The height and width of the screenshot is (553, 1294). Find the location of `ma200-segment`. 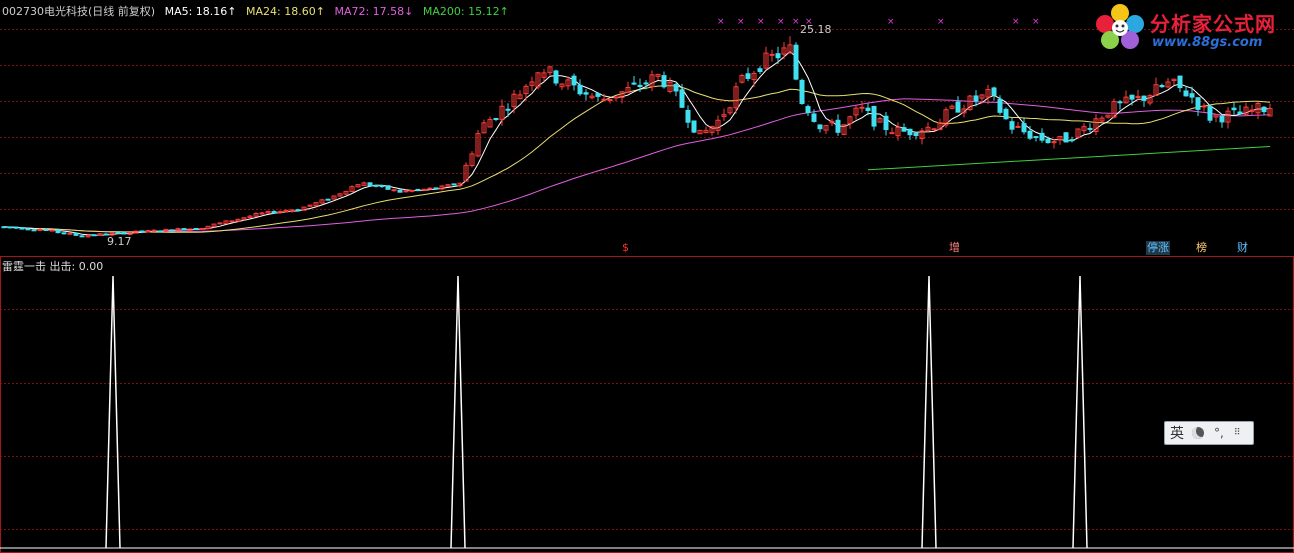

ma200-segment is located at coordinates (1069, 158).